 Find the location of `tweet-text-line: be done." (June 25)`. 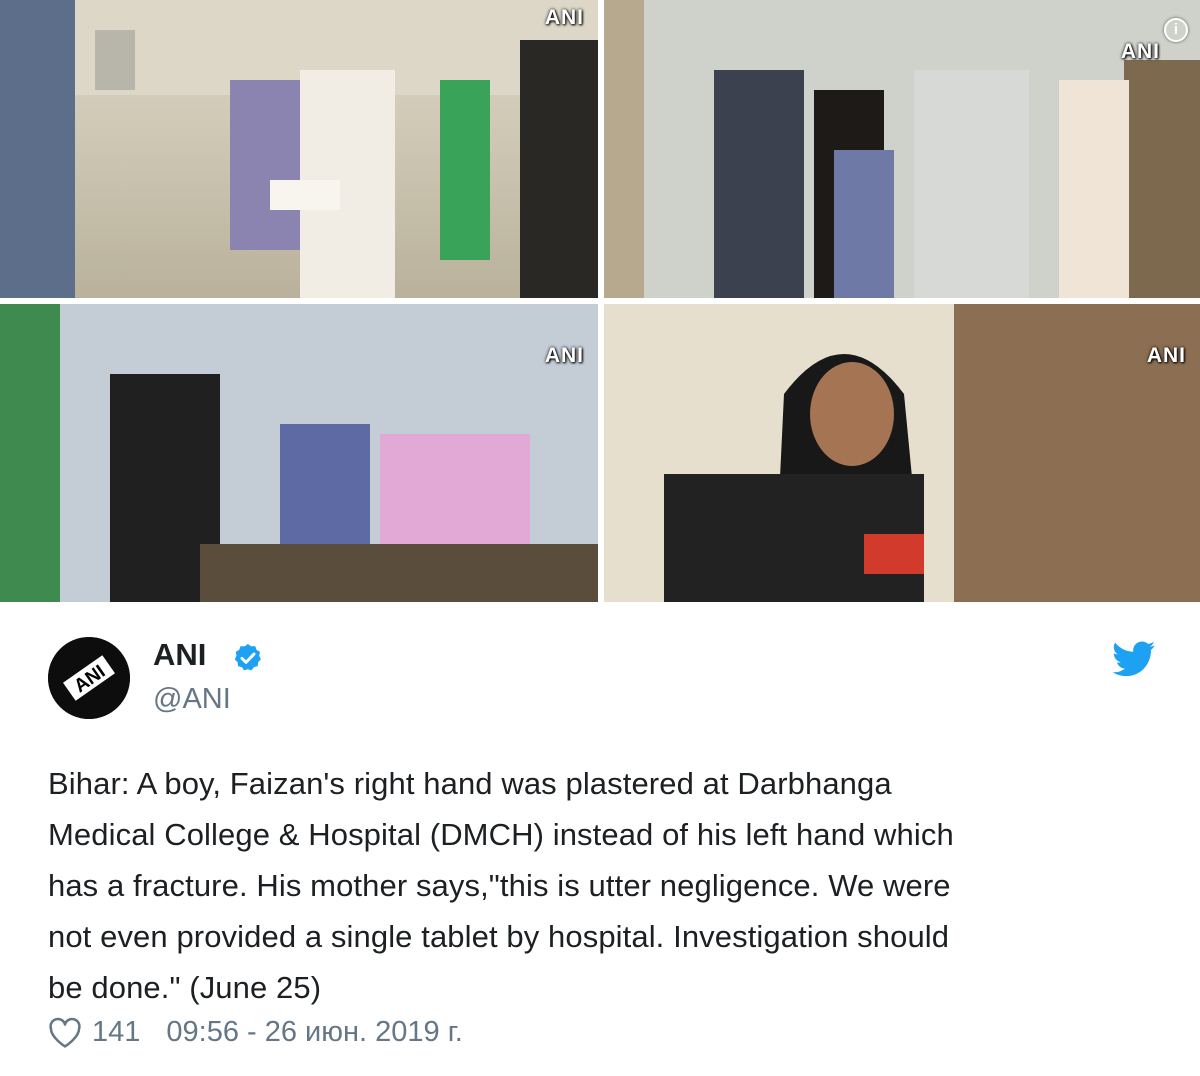

tweet-text-line: be done." (June 25) is located at coordinates (185, 987).